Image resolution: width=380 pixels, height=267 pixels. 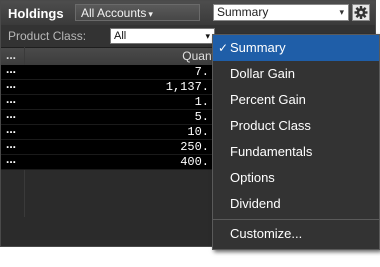 I want to click on menu-item-dollar-gain: Dollar Gain, so click(x=296, y=74).